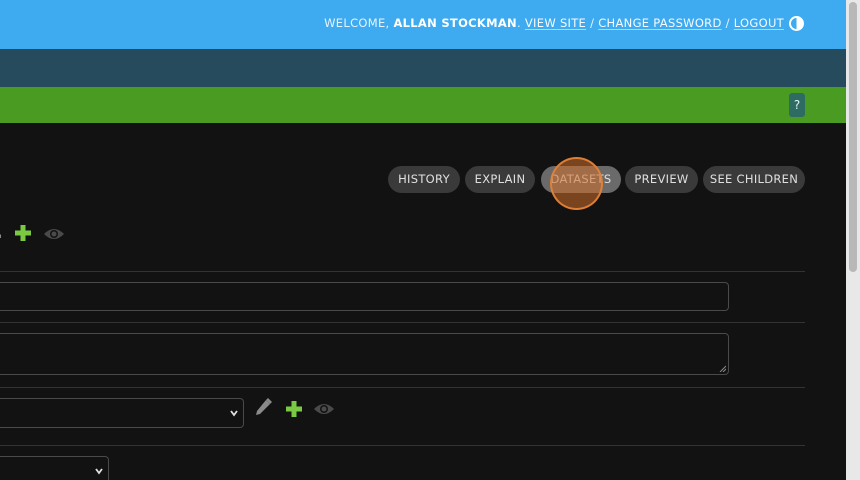 Image resolution: width=860 pixels, height=480 pixels. Describe the element at coordinates (423, 105) in the screenshot. I see `message-bar` at that location.